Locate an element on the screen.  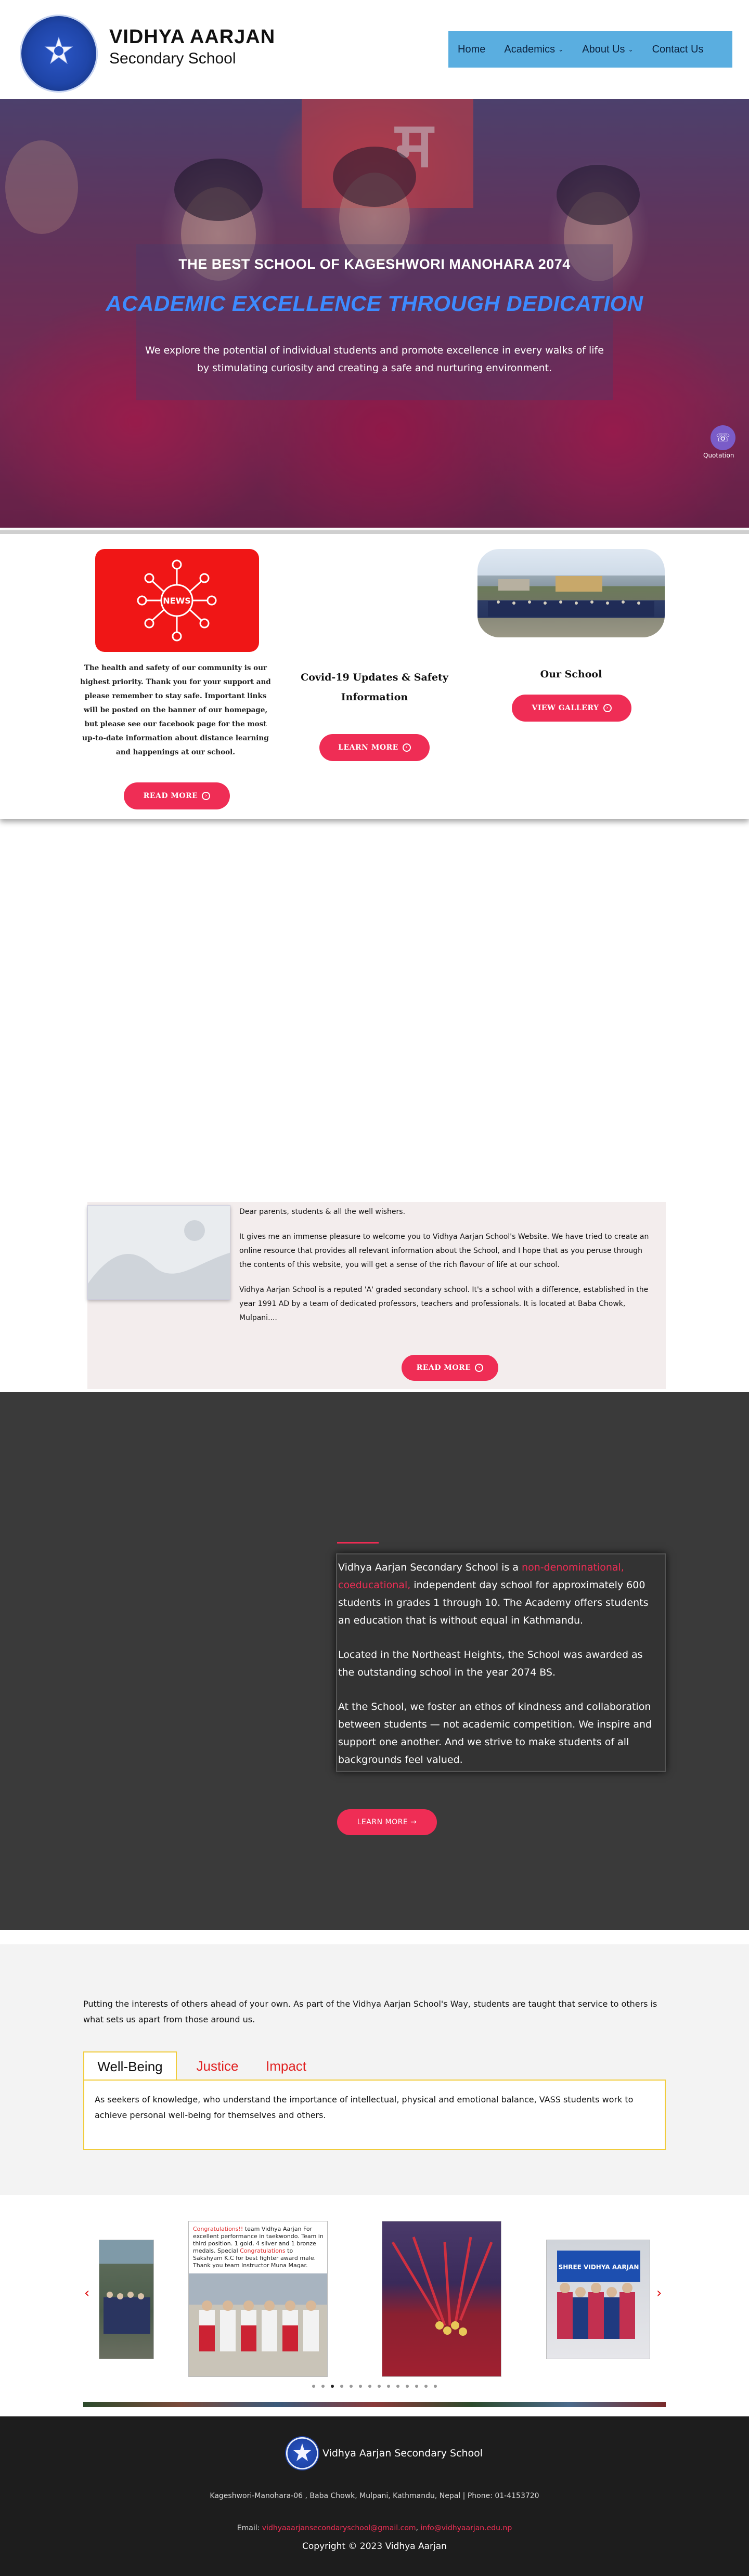
coeducational-link: coeducational, is located at coordinates (374, 1585).